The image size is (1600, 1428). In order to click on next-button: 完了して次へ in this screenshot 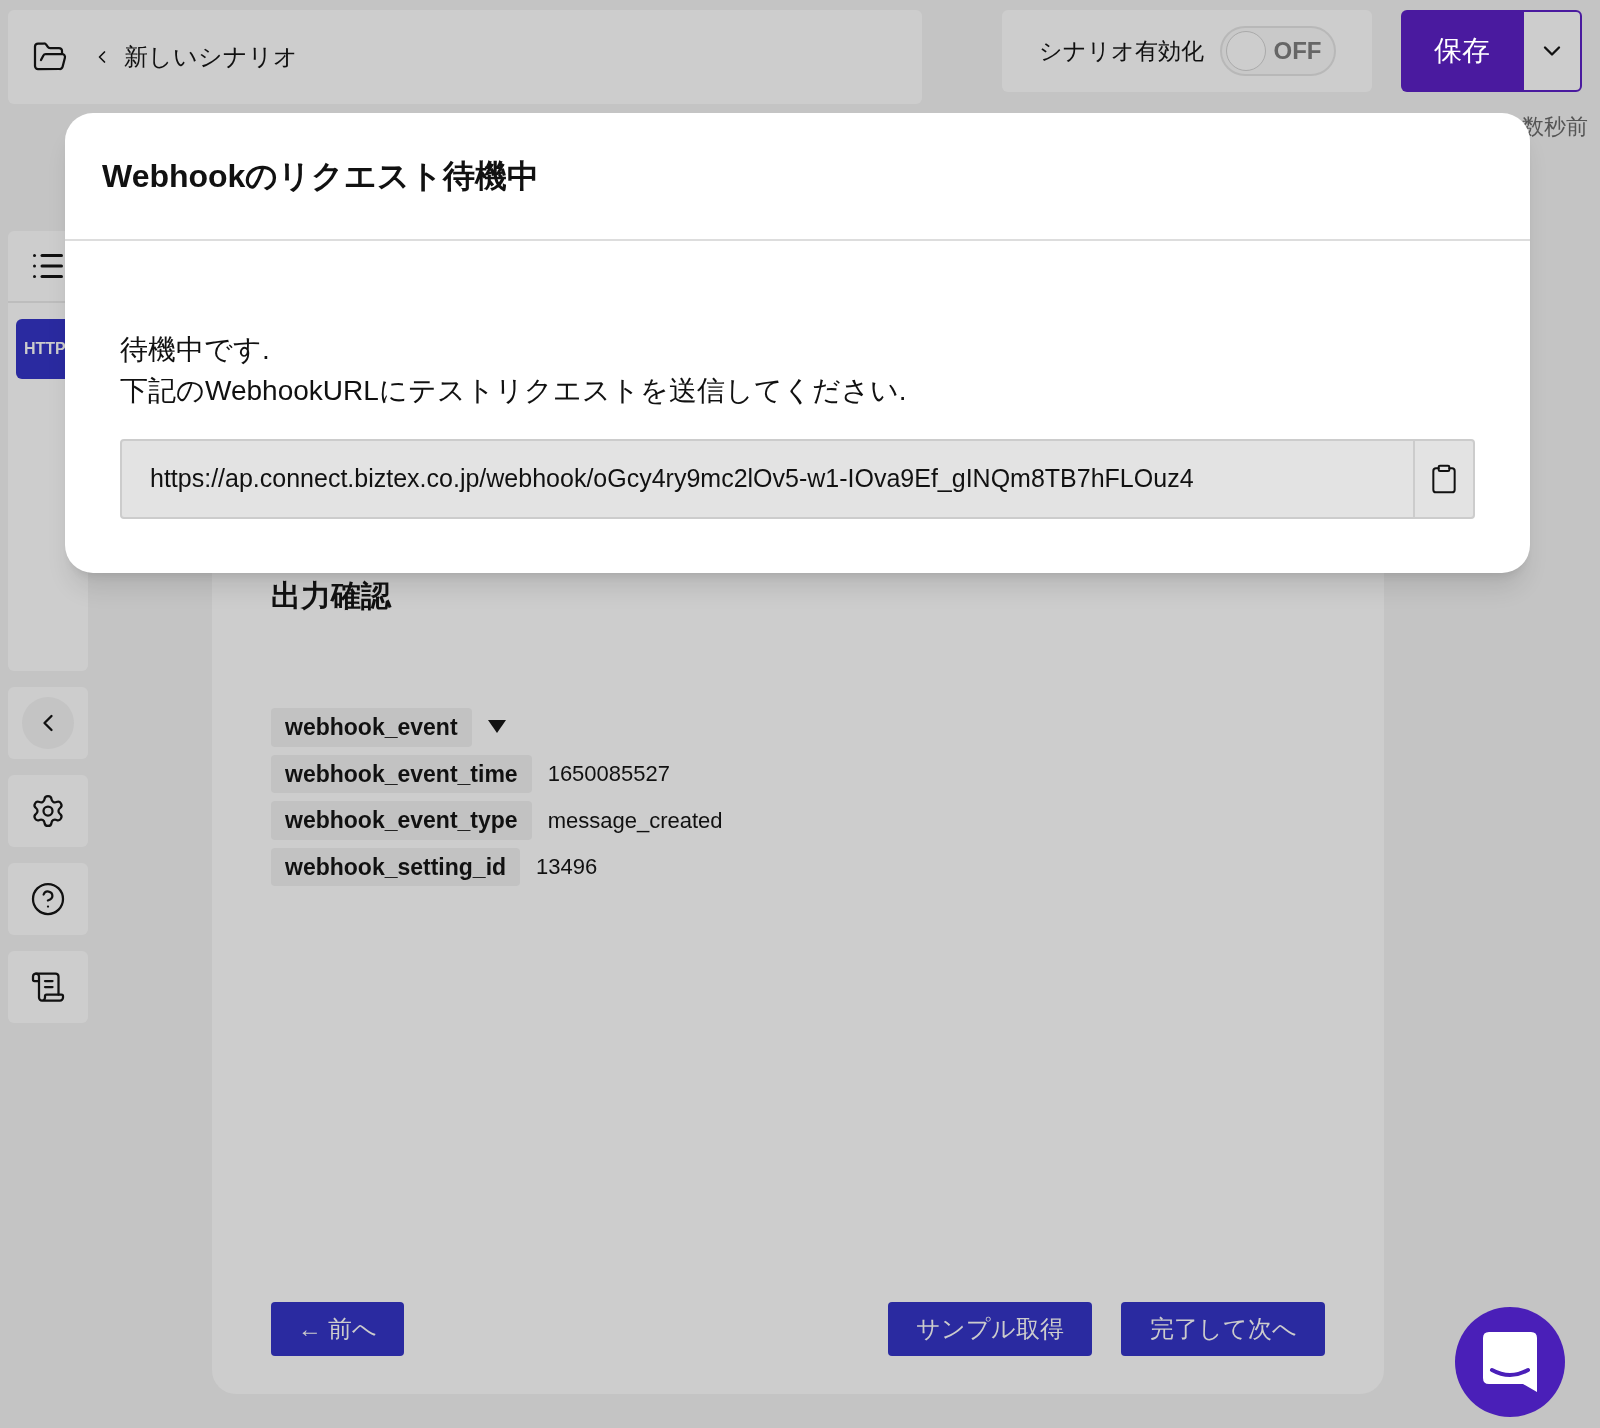, I will do `click(1223, 1329)`.